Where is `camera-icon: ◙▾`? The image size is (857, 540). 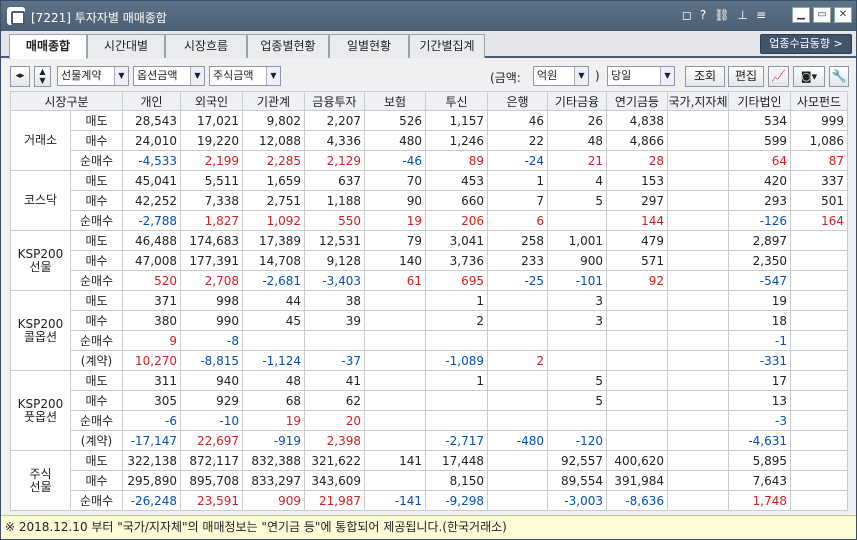
camera-icon: ◙▾ is located at coordinates (809, 76).